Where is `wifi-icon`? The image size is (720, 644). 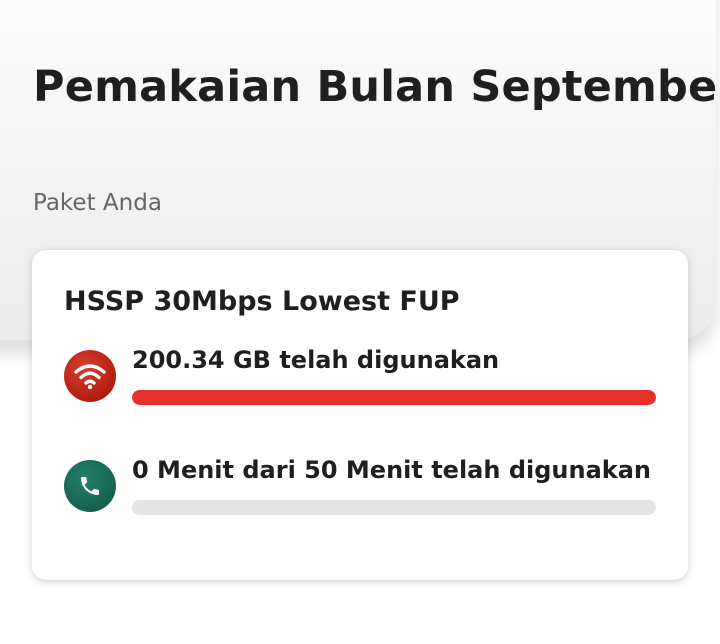 wifi-icon is located at coordinates (90, 376).